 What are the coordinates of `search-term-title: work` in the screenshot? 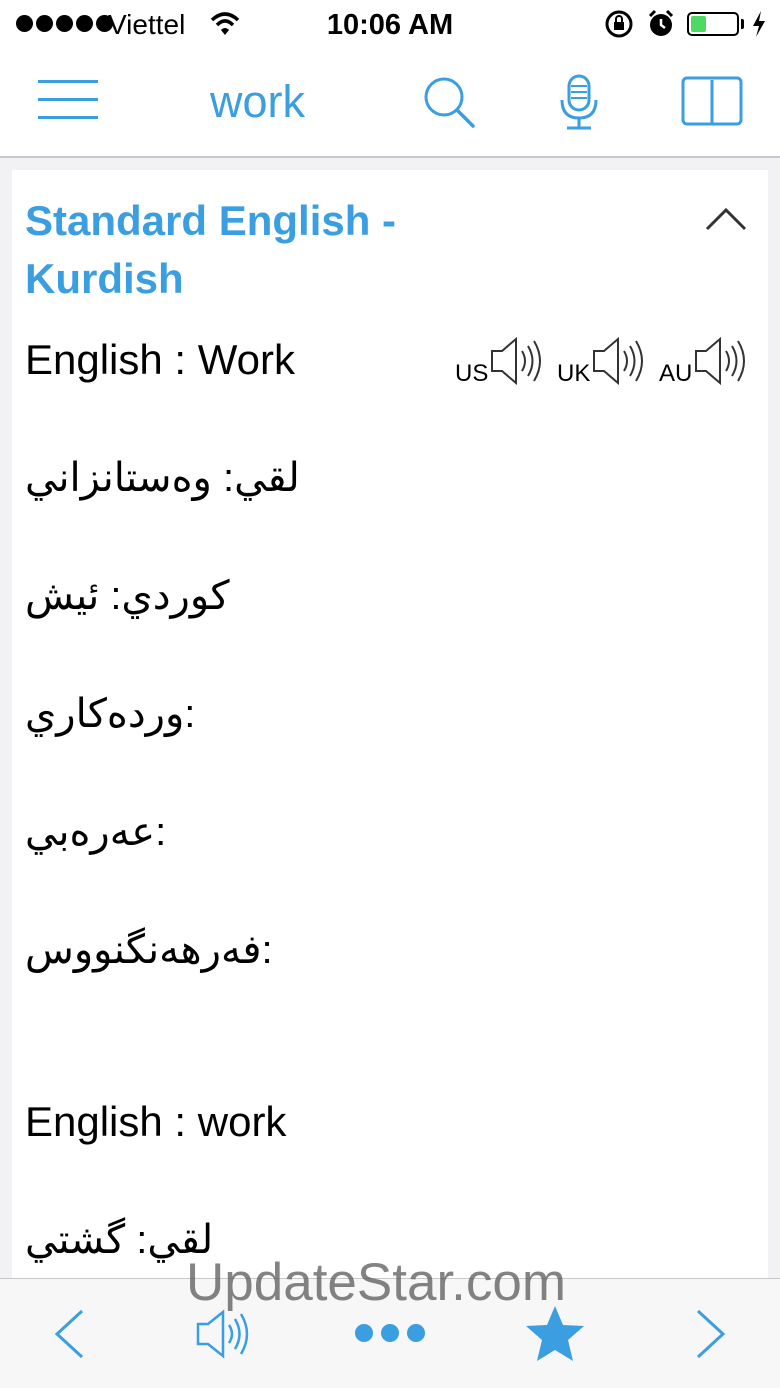 It's located at (257, 102).